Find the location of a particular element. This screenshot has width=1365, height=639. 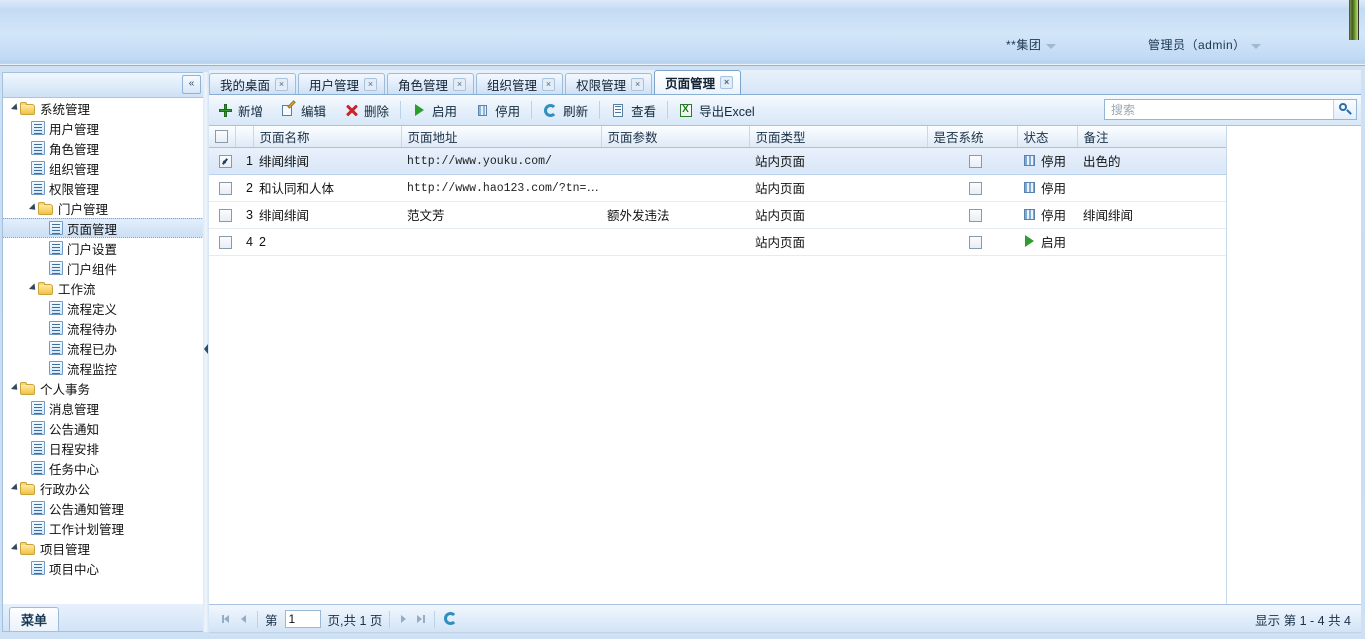

grid-column-header-remark: 备注 is located at coordinates (1152, 137).